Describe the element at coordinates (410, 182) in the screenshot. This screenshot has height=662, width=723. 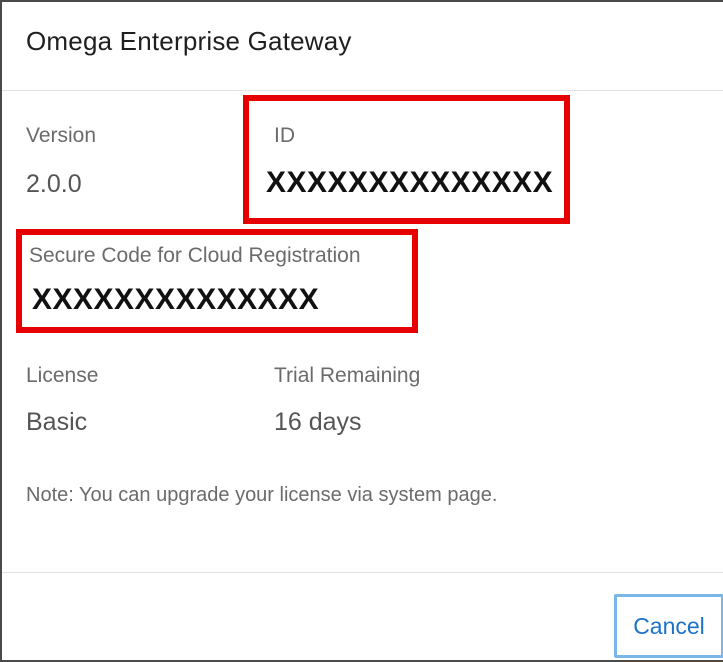
I see `id-value: XXXXXXXXXXXXXX` at that location.